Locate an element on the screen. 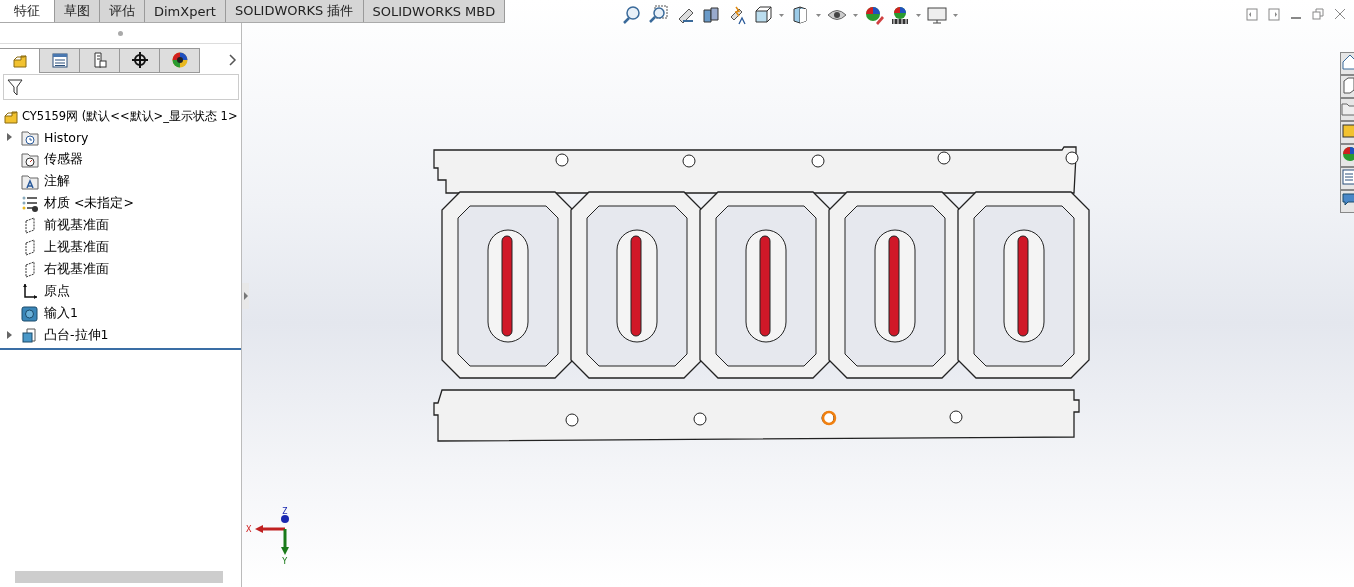 The height and width of the screenshot is (587, 1354). tile-left-icon is located at coordinates (1252, 14).